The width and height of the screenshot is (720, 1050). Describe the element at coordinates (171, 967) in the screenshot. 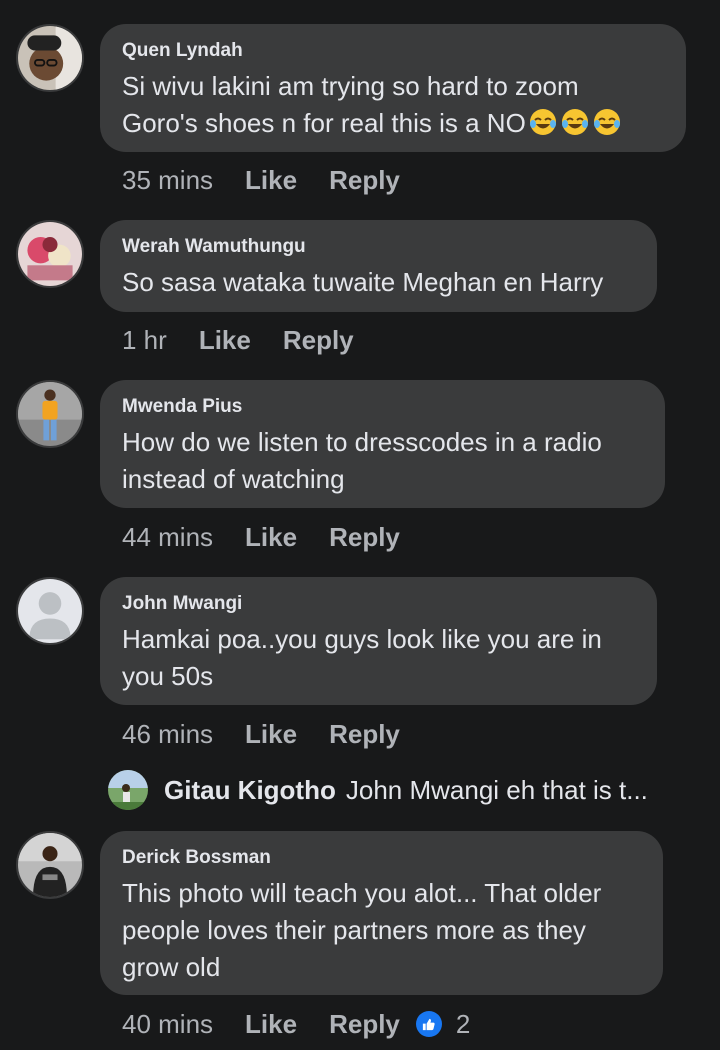

I see `comment-text-line: grow old` at that location.